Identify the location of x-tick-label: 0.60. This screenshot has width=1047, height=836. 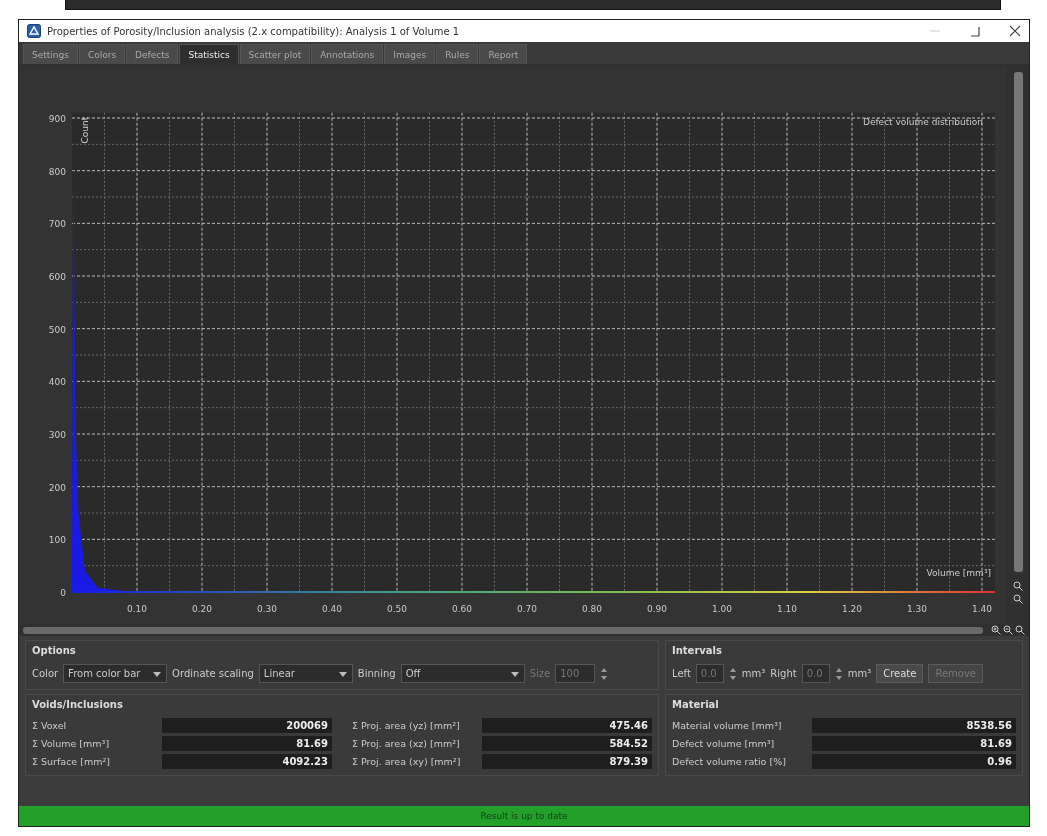
(462, 609).